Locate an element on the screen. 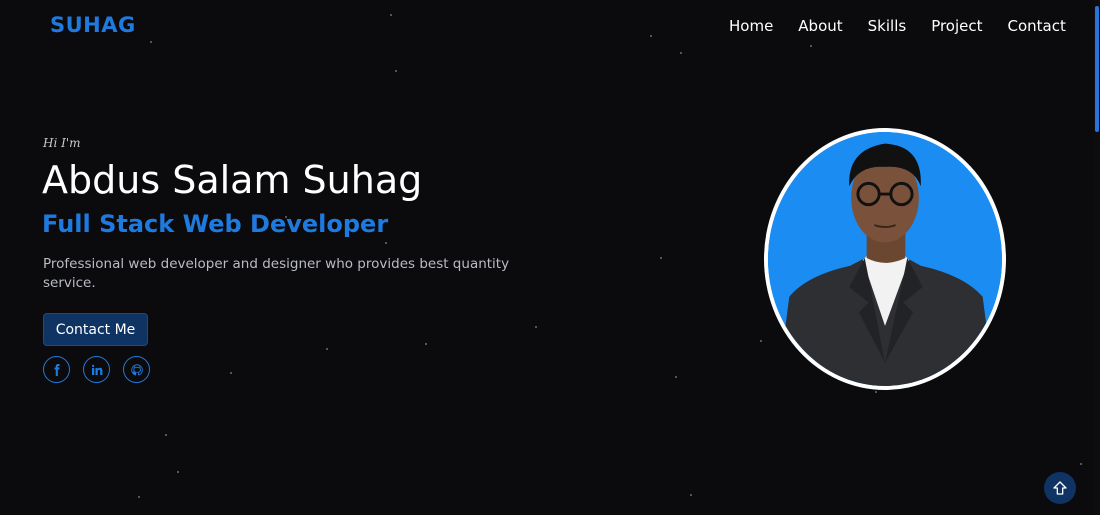 The height and width of the screenshot is (515, 1100). scrollbar-thumb is located at coordinates (1097, 69).